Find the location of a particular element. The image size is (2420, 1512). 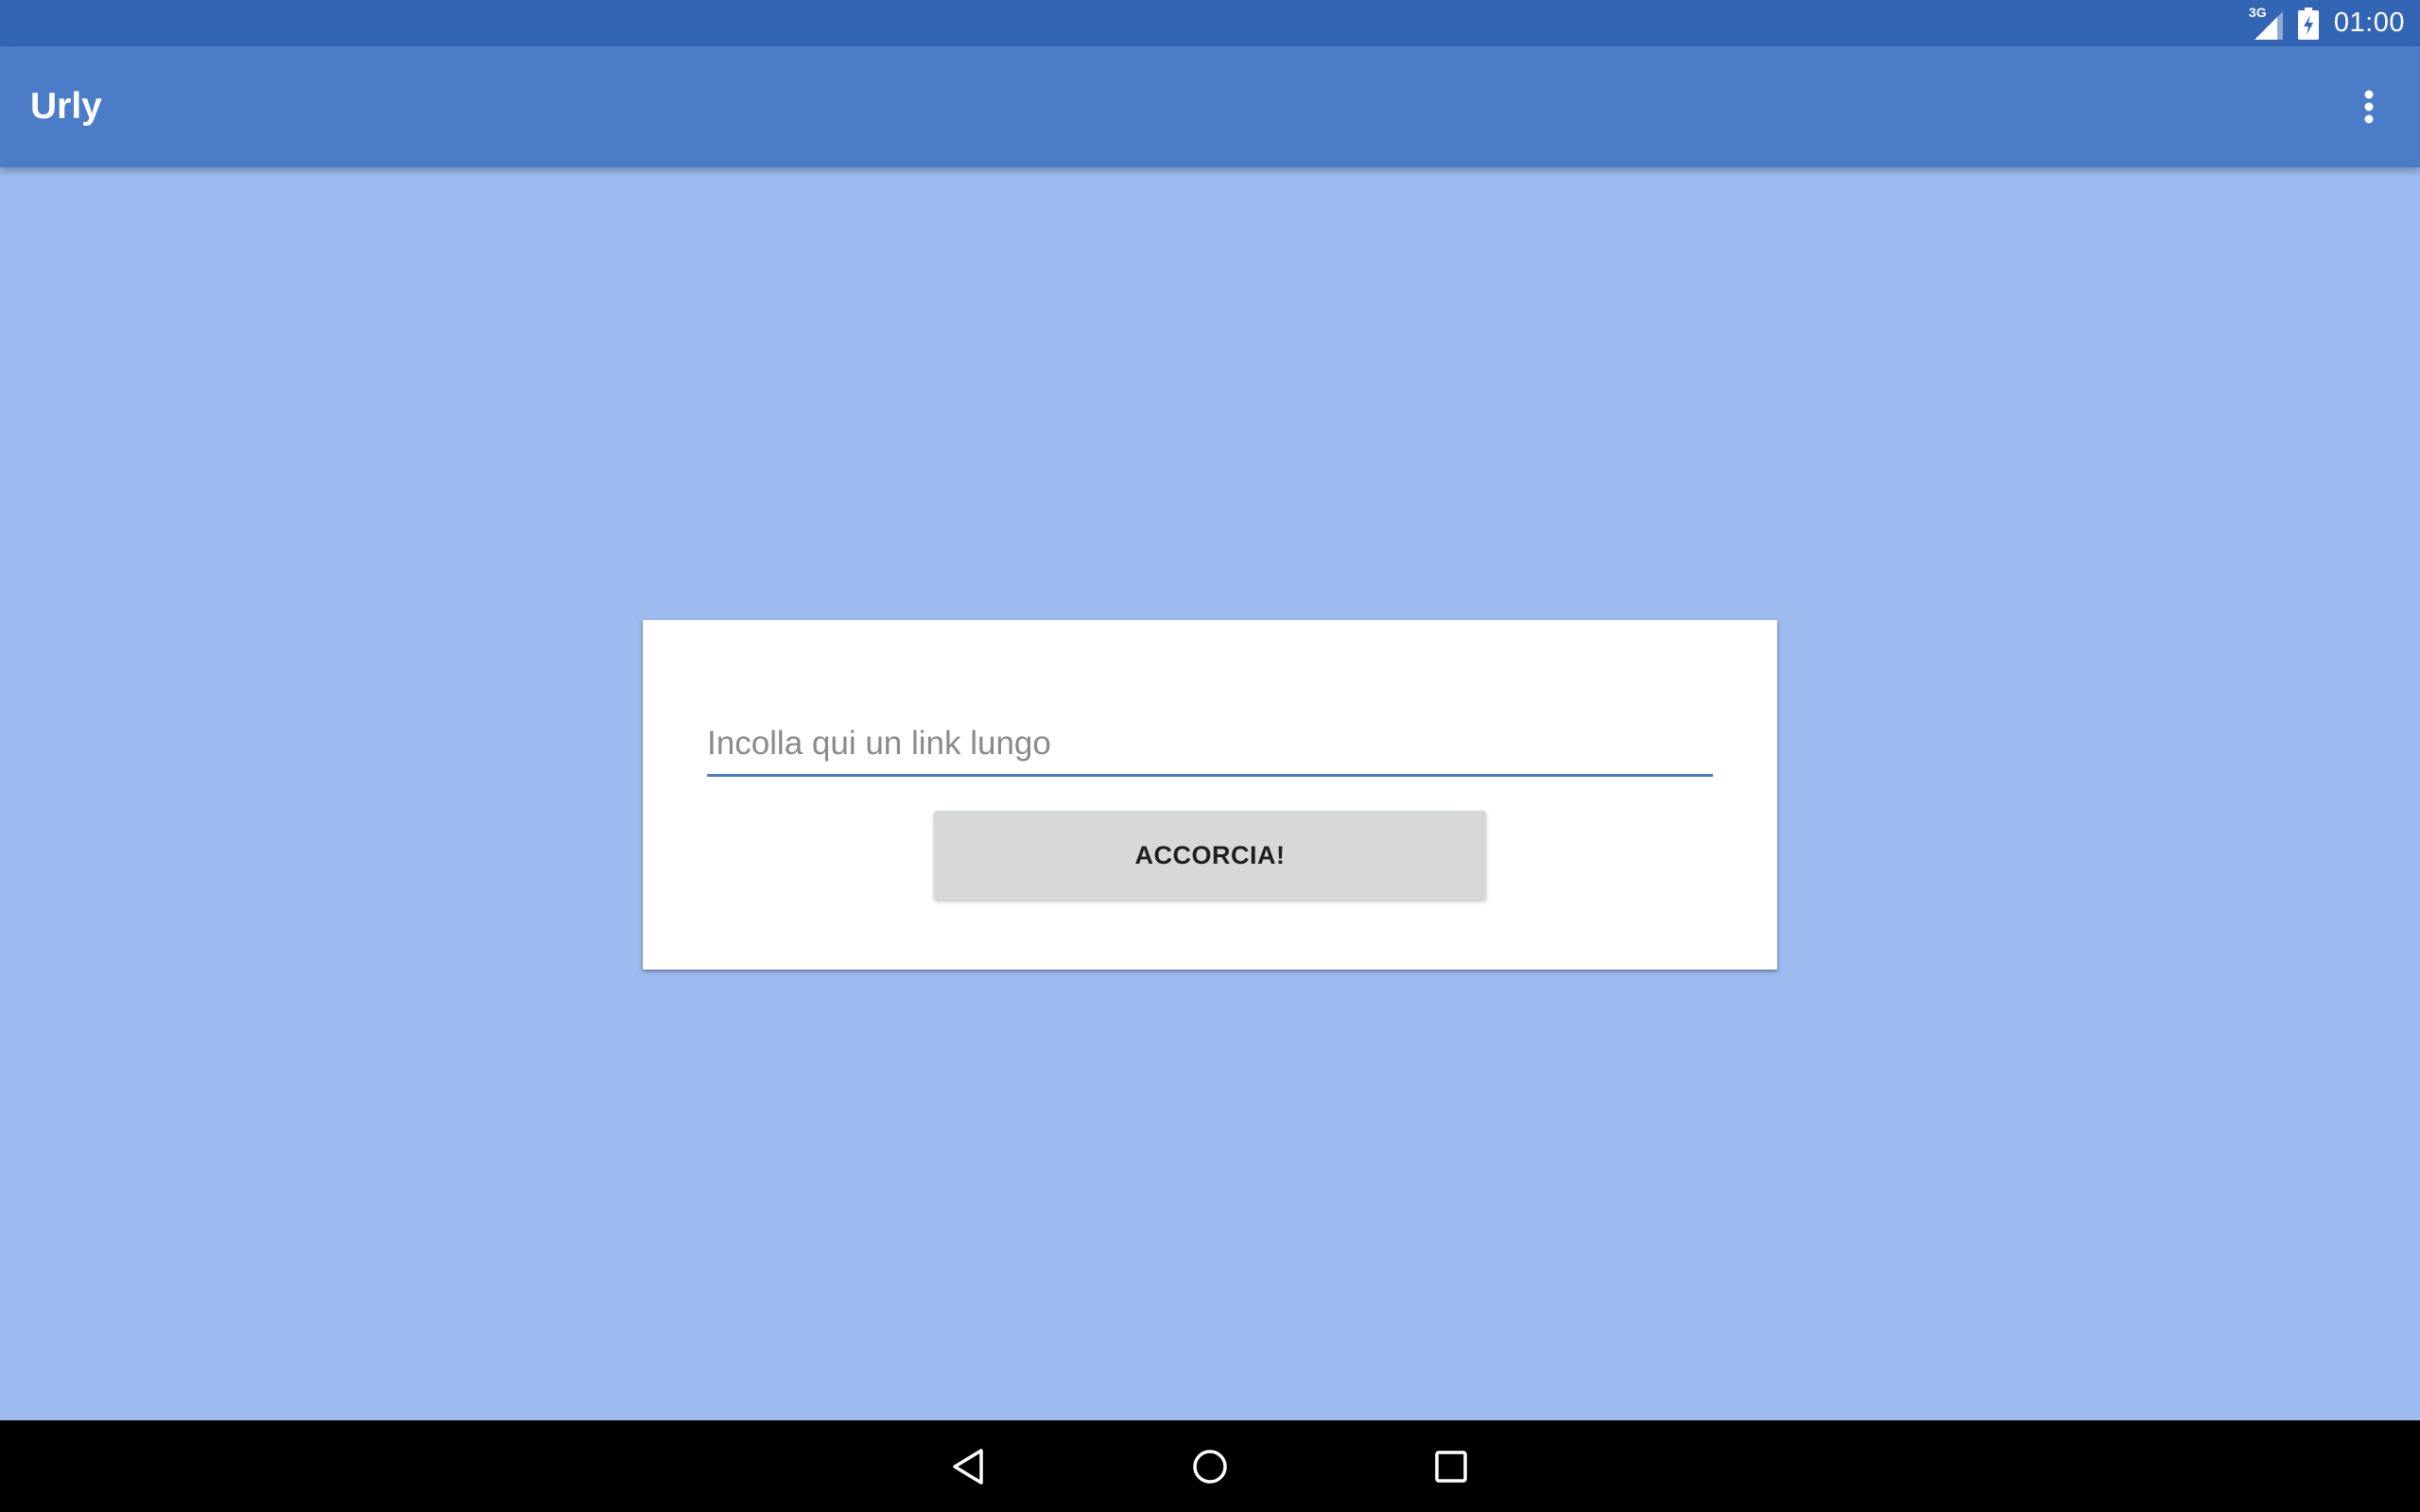

home-icon is located at coordinates (1210, 1466).